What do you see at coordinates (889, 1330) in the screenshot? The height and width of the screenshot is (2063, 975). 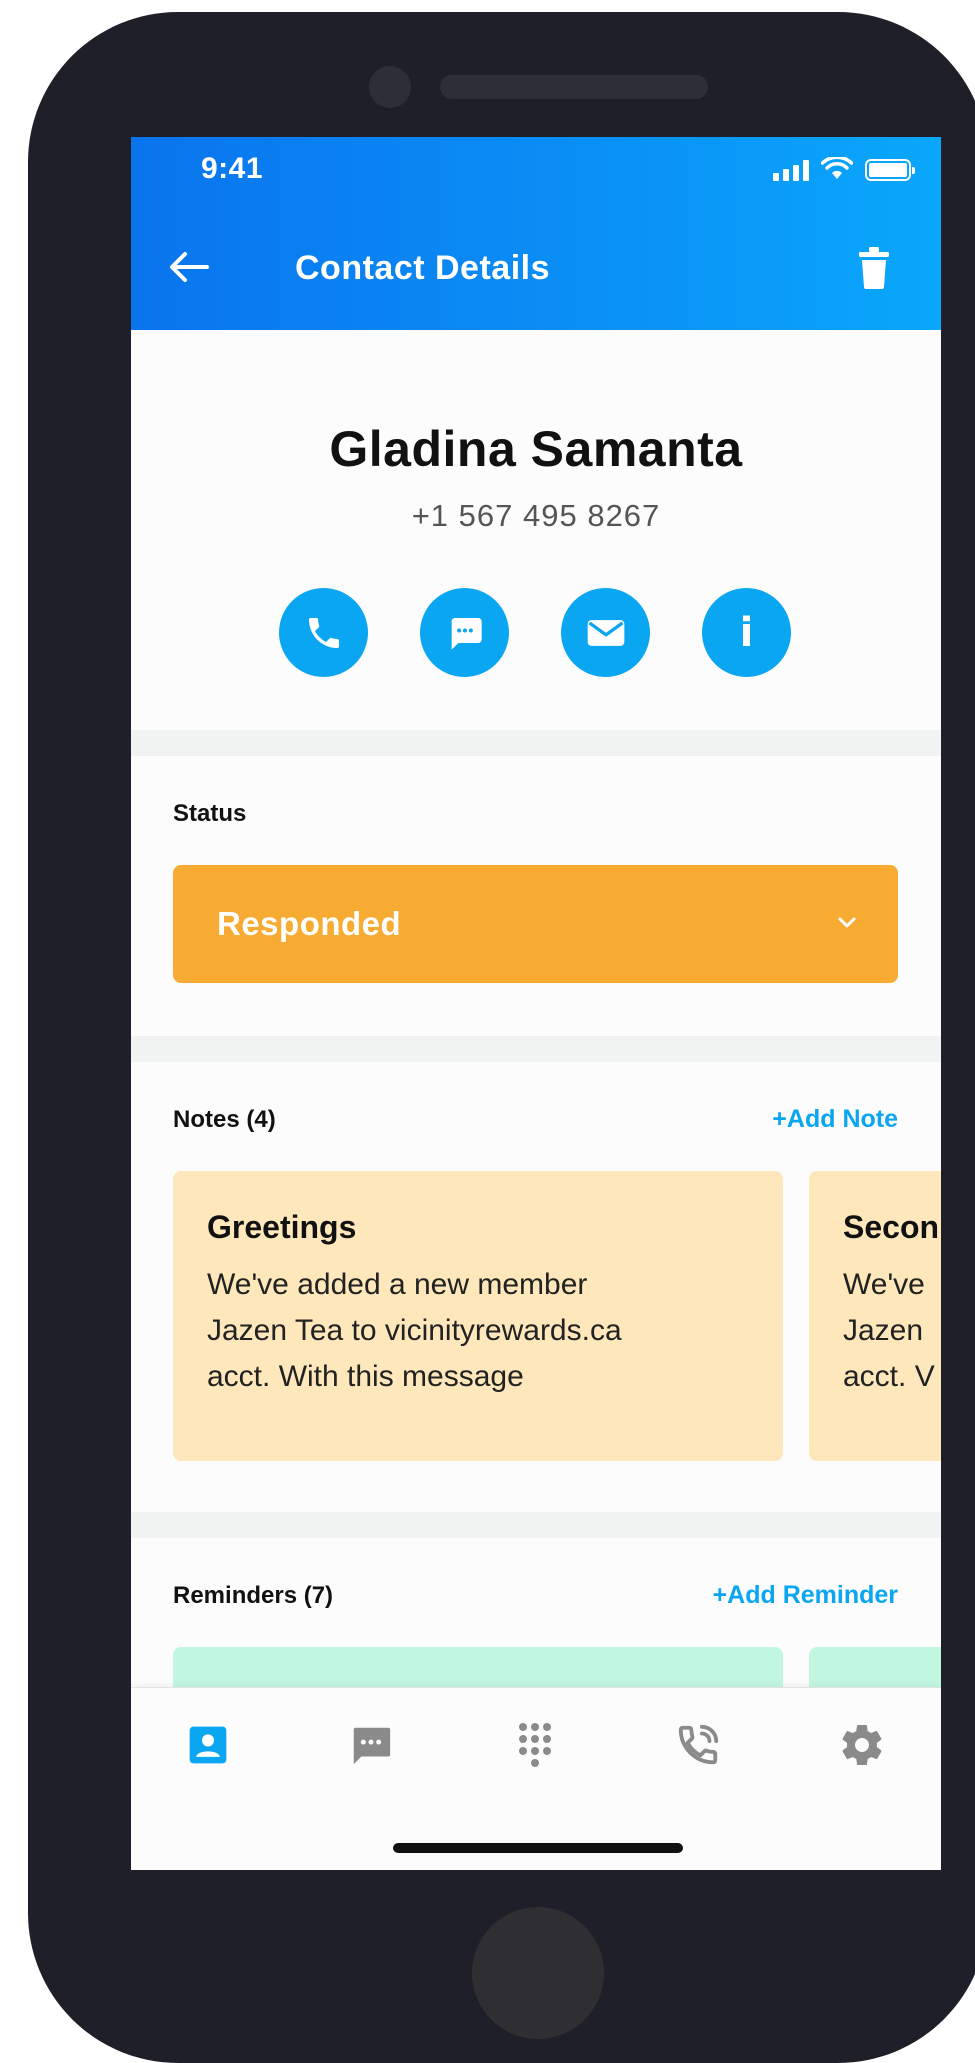 I see `note-body: We've Jazen acct. V` at bounding box center [889, 1330].